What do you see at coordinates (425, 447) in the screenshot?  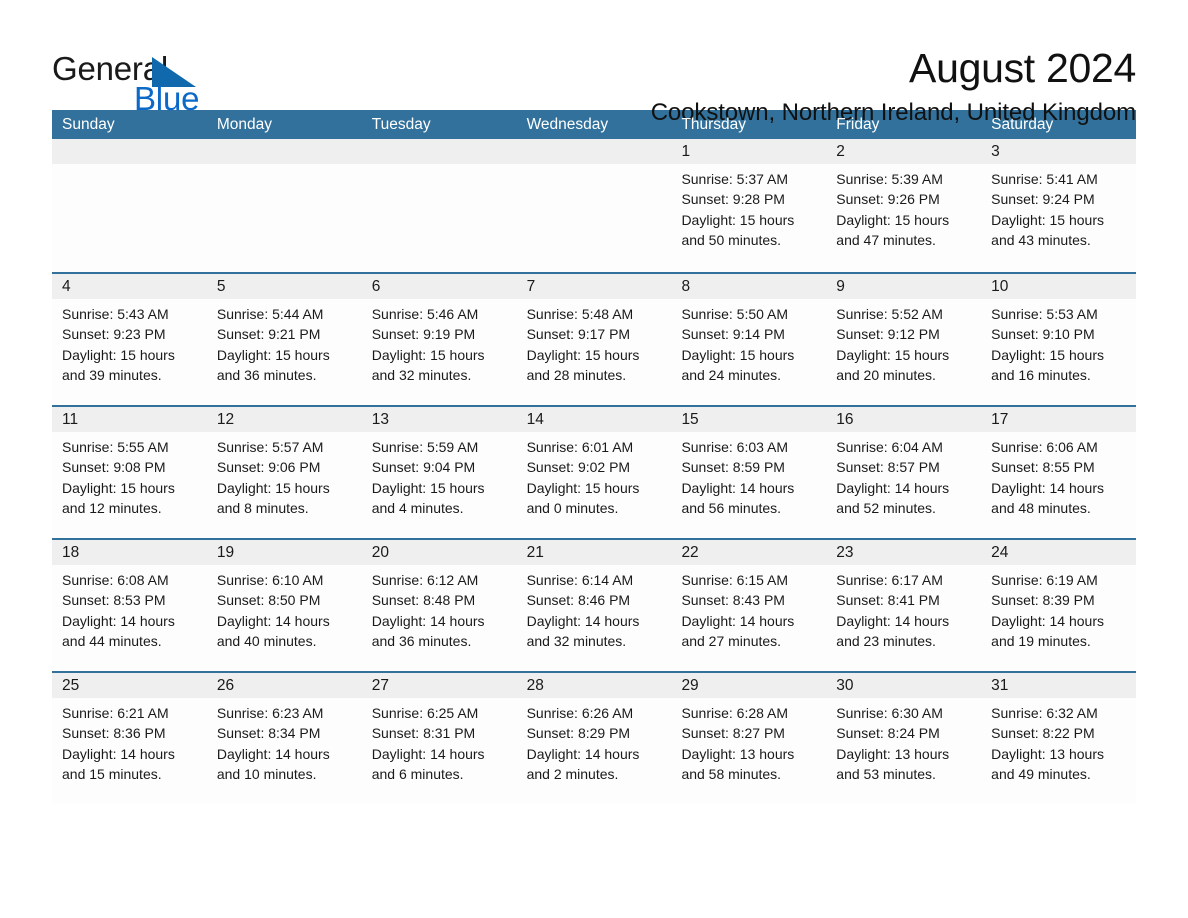 I see `sunrise-text: Sunrise: 5:59 AM` at bounding box center [425, 447].